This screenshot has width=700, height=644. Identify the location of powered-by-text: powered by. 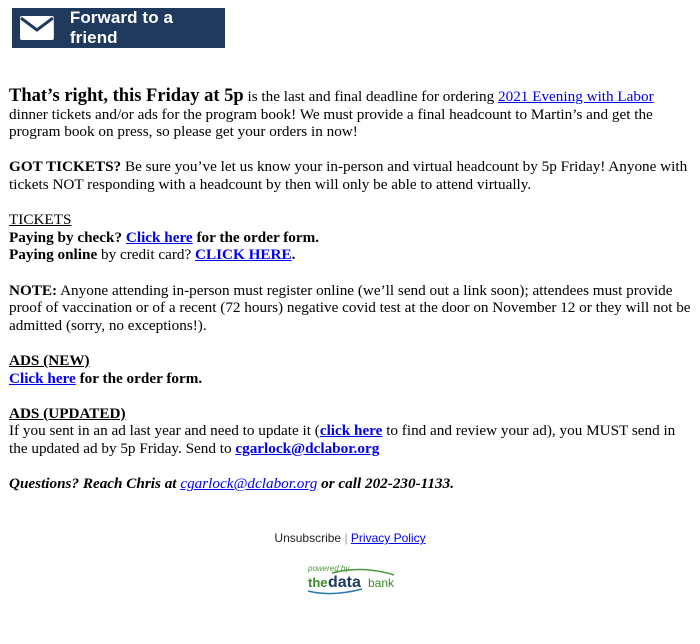
(328, 568).